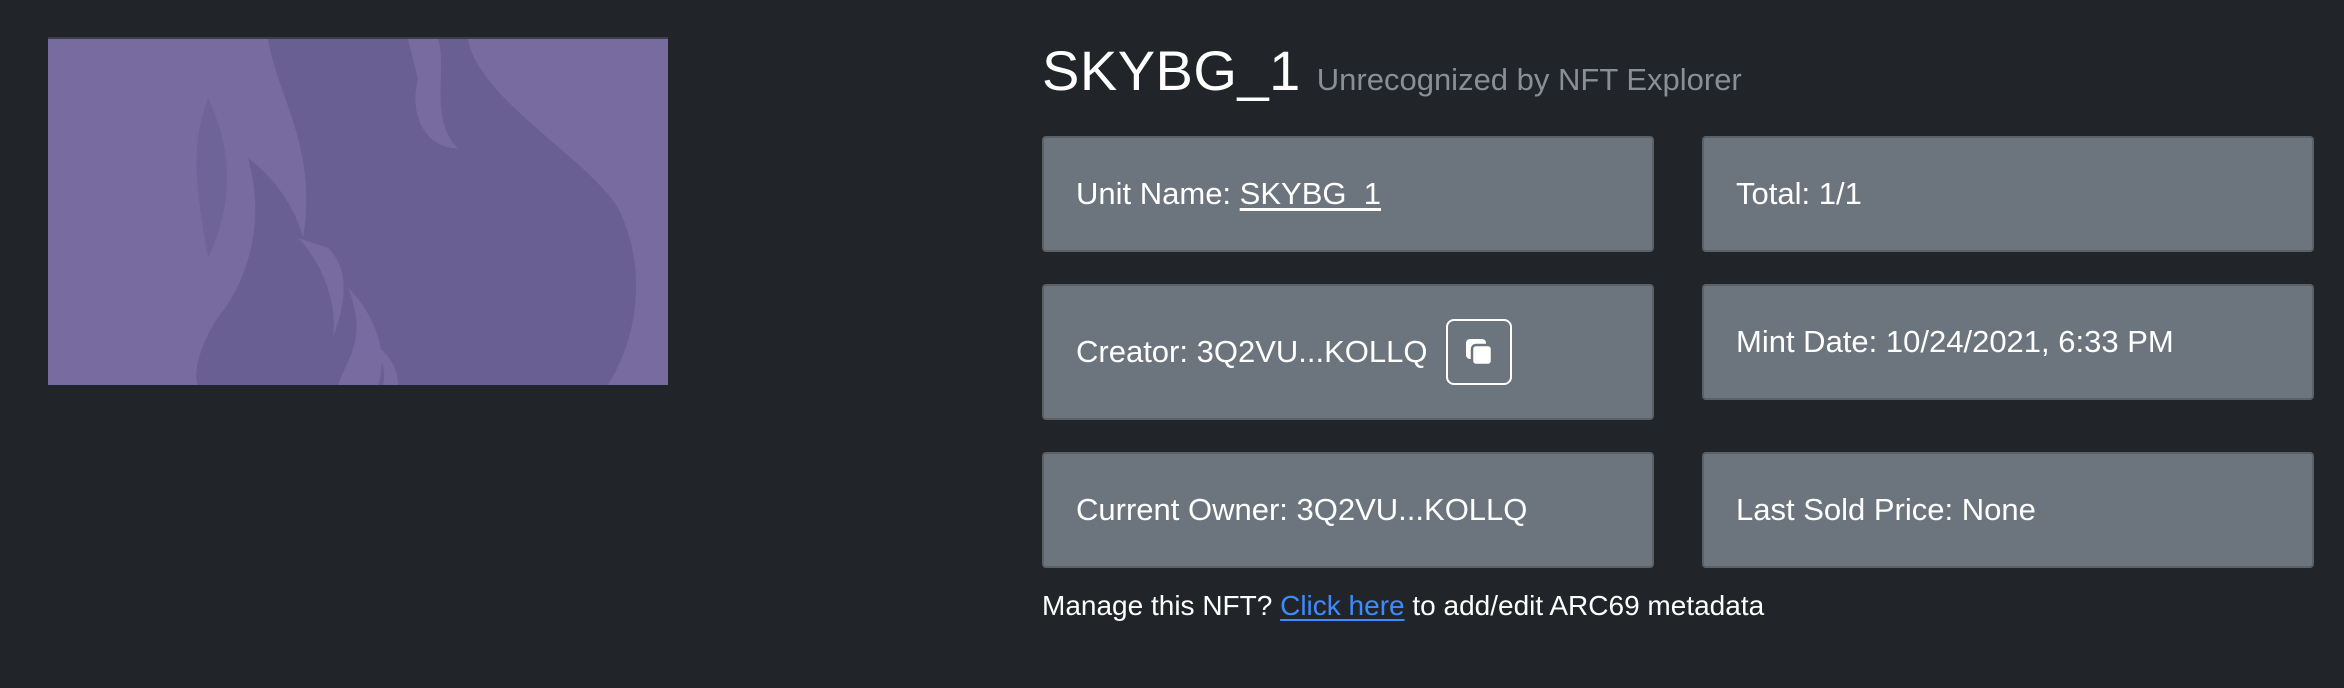 The width and height of the screenshot is (2344, 688). Describe the element at coordinates (1186, 509) in the screenshot. I see `current-owner-label: Current Owner:` at that location.